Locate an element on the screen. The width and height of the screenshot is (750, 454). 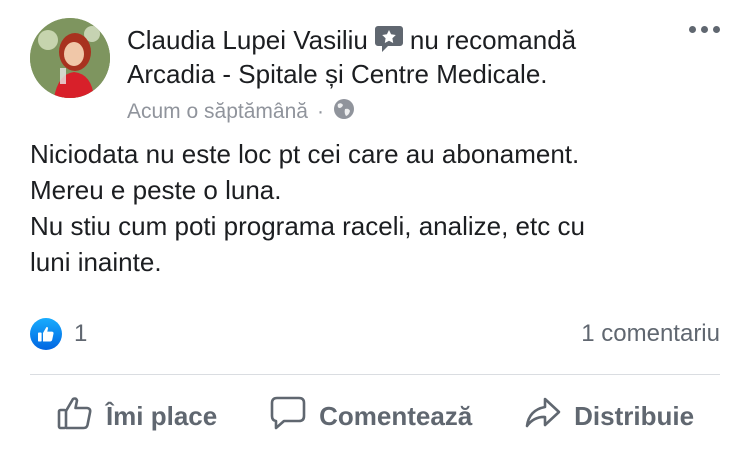
avatar is located at coordinates (70, 58).